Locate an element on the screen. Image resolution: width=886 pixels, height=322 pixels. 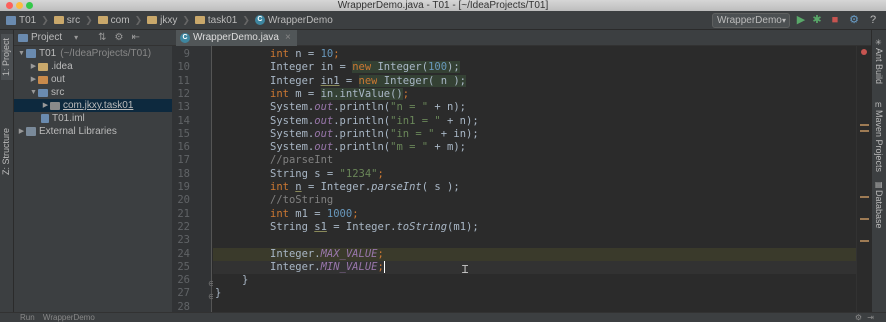
code-line-12: int m = in.intValue(); is located at coordinates (340, 93).